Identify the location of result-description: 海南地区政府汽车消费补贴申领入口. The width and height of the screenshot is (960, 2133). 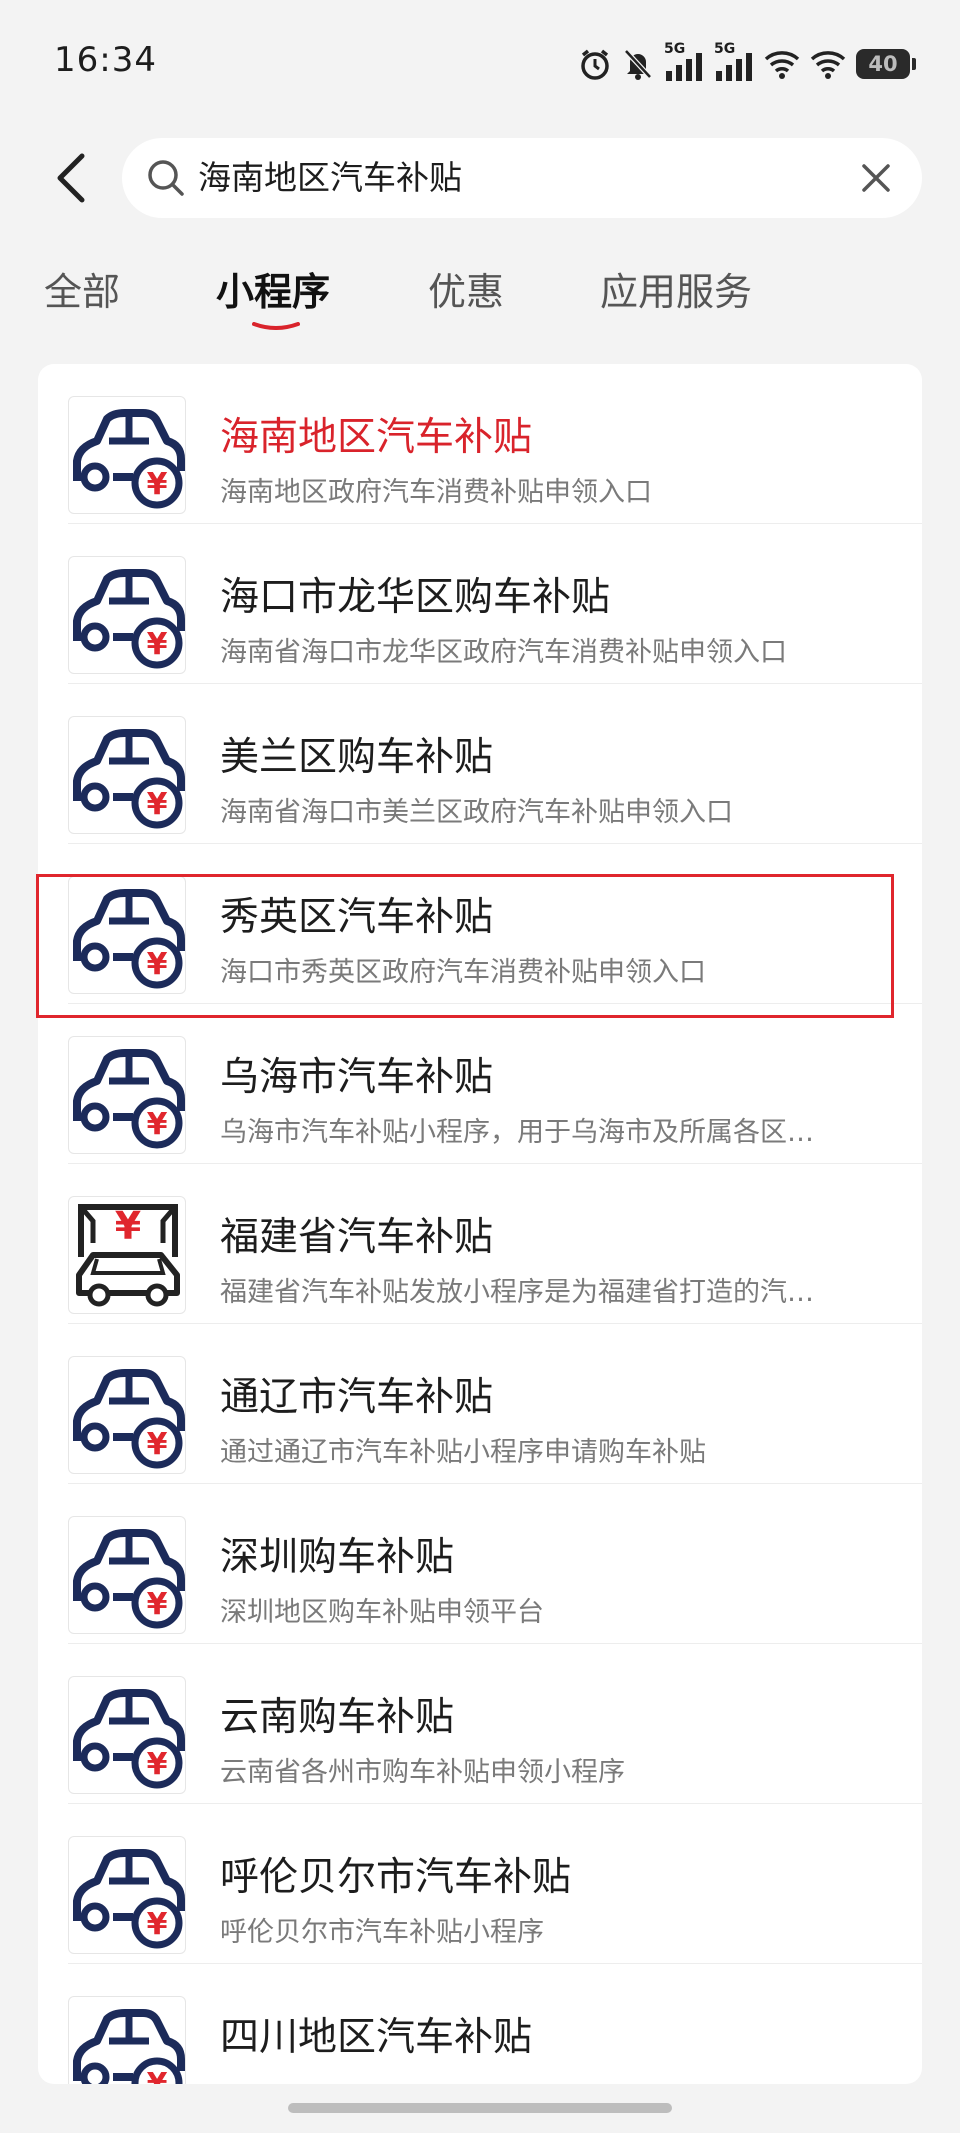
(436, 492).